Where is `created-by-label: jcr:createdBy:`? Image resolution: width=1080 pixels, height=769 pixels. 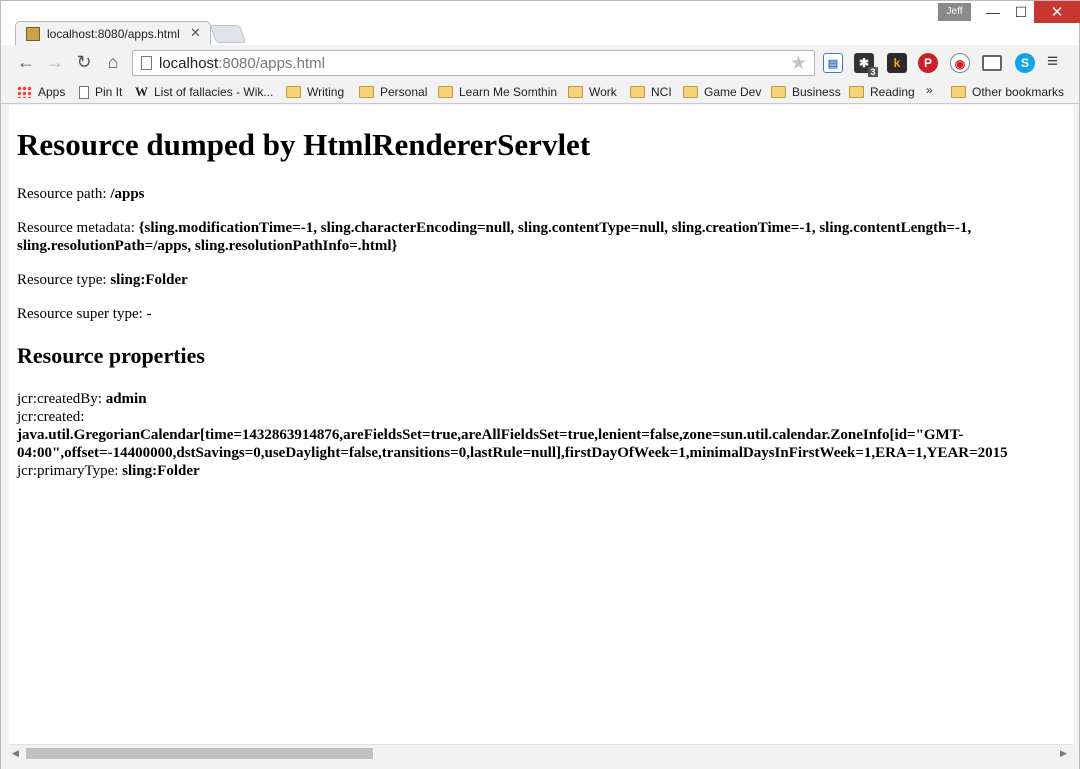
created-by-label: jcr:createdBy: is located at coordinates (61, 399).